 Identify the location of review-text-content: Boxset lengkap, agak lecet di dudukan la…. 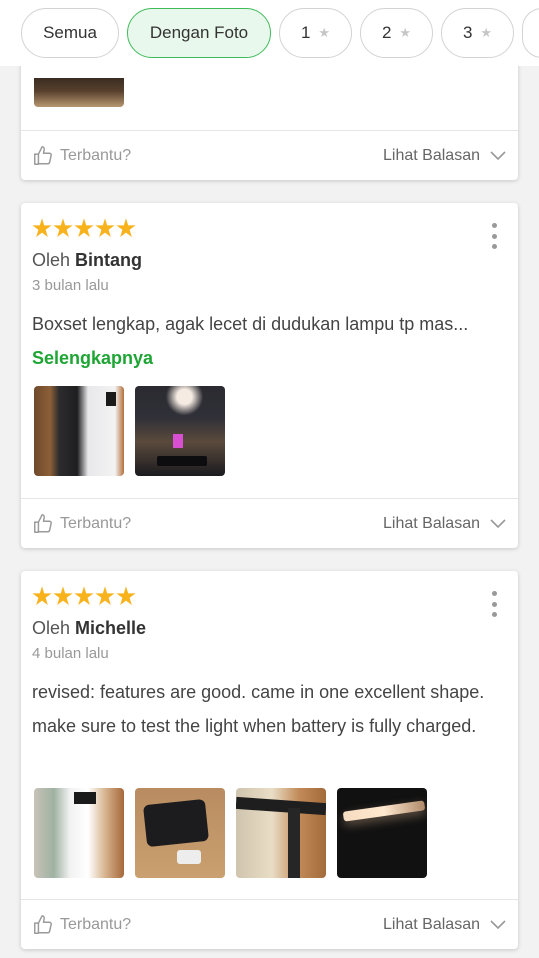
(250, 324).